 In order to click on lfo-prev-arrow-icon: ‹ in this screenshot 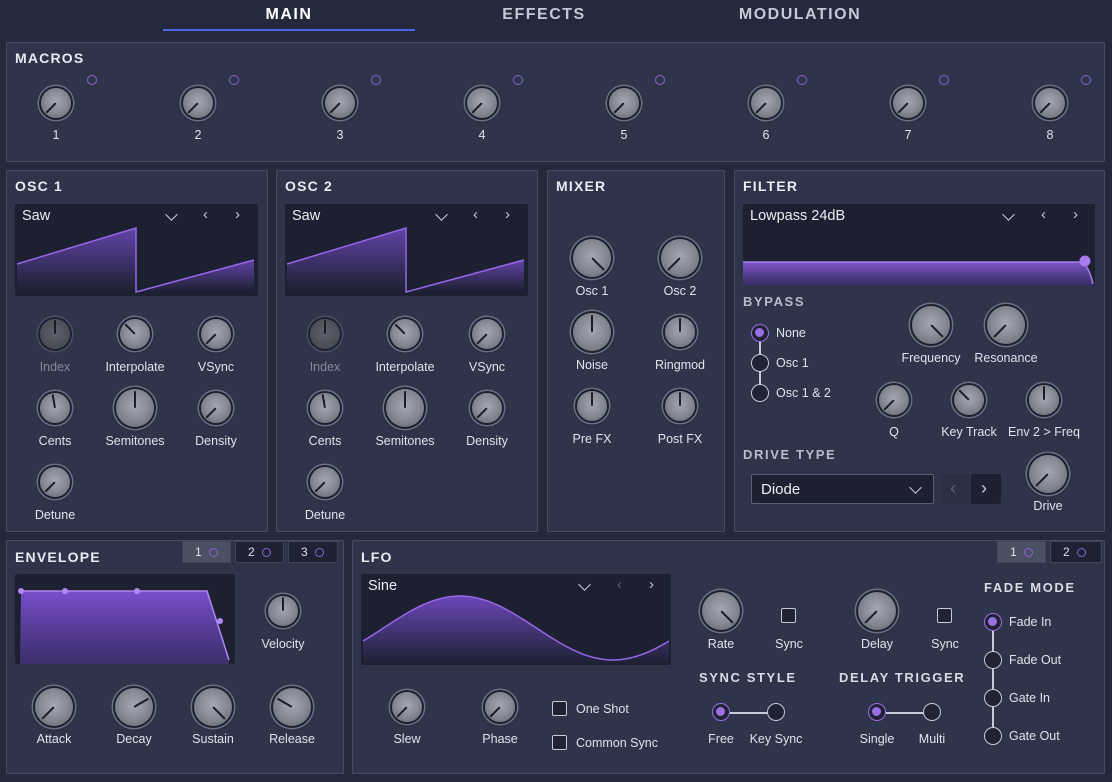, I will do `click(619, 584)`.